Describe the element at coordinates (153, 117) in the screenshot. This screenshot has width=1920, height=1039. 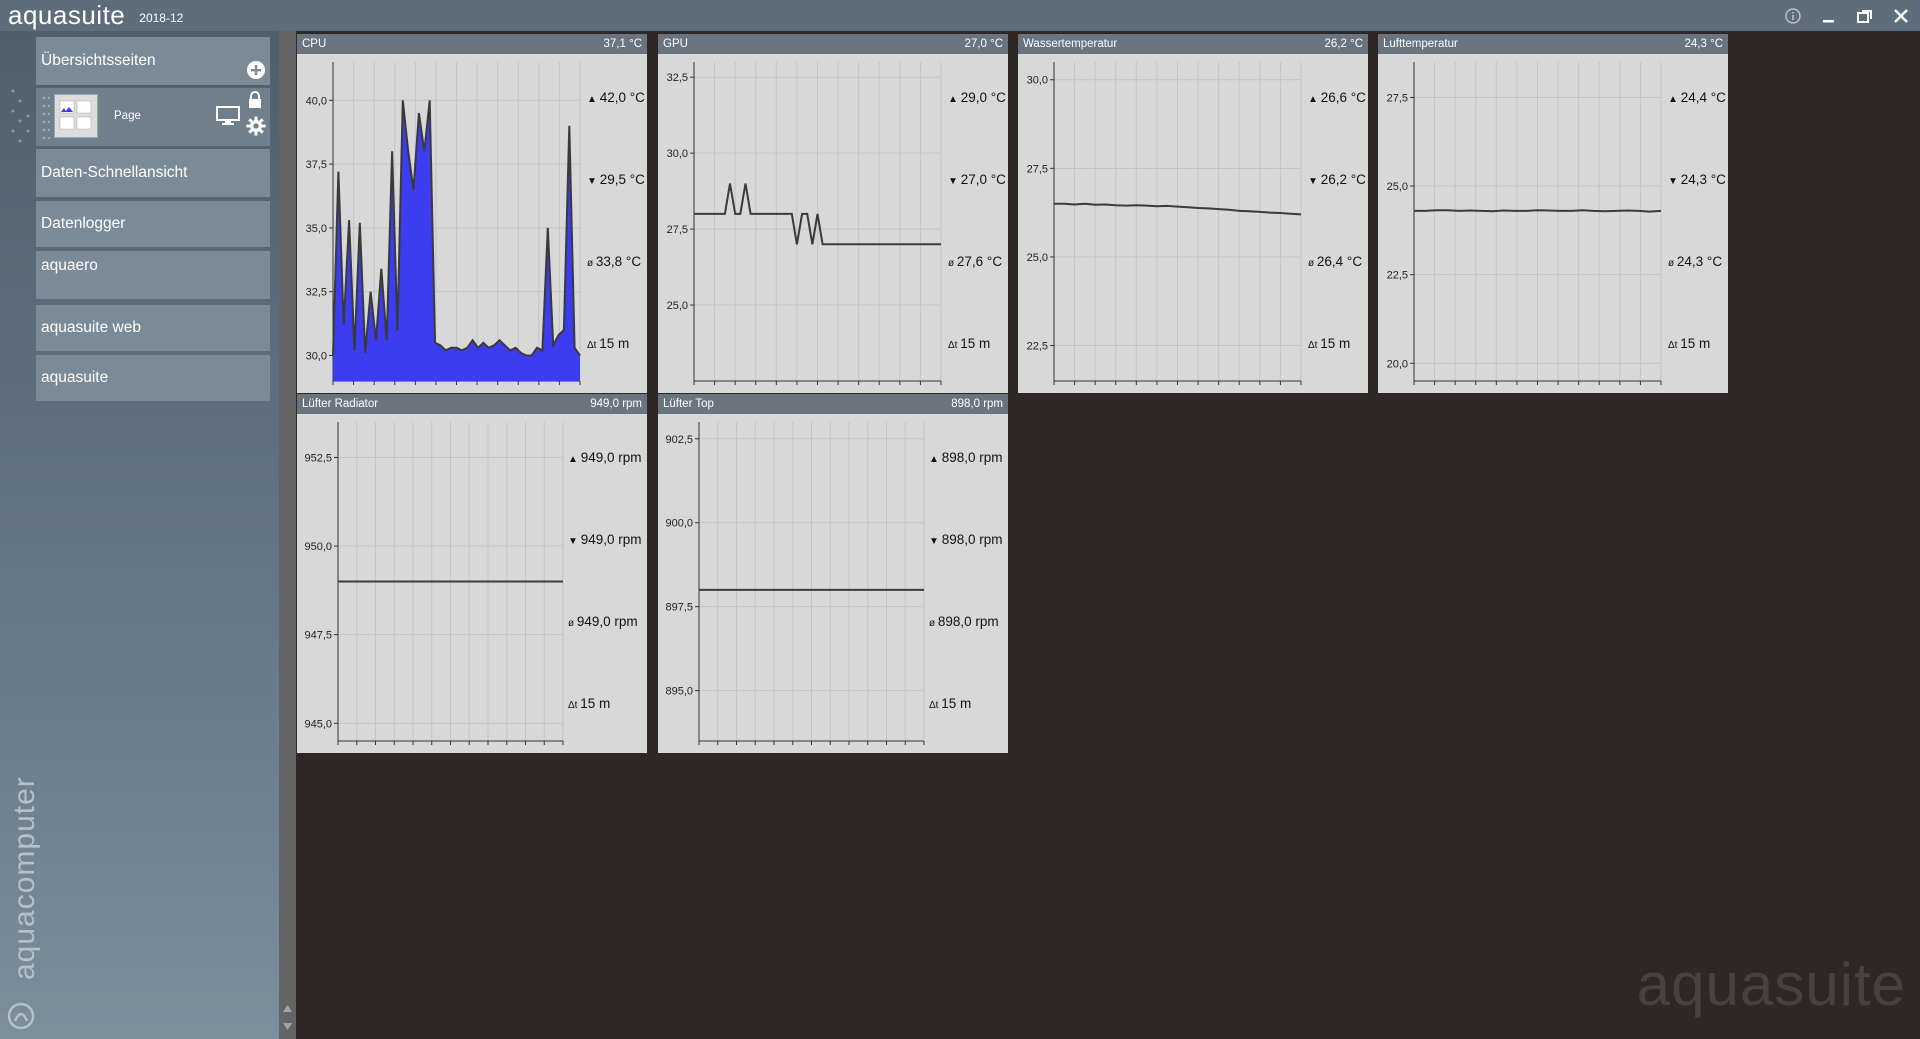
I see `page-list-item: Page` at that location.